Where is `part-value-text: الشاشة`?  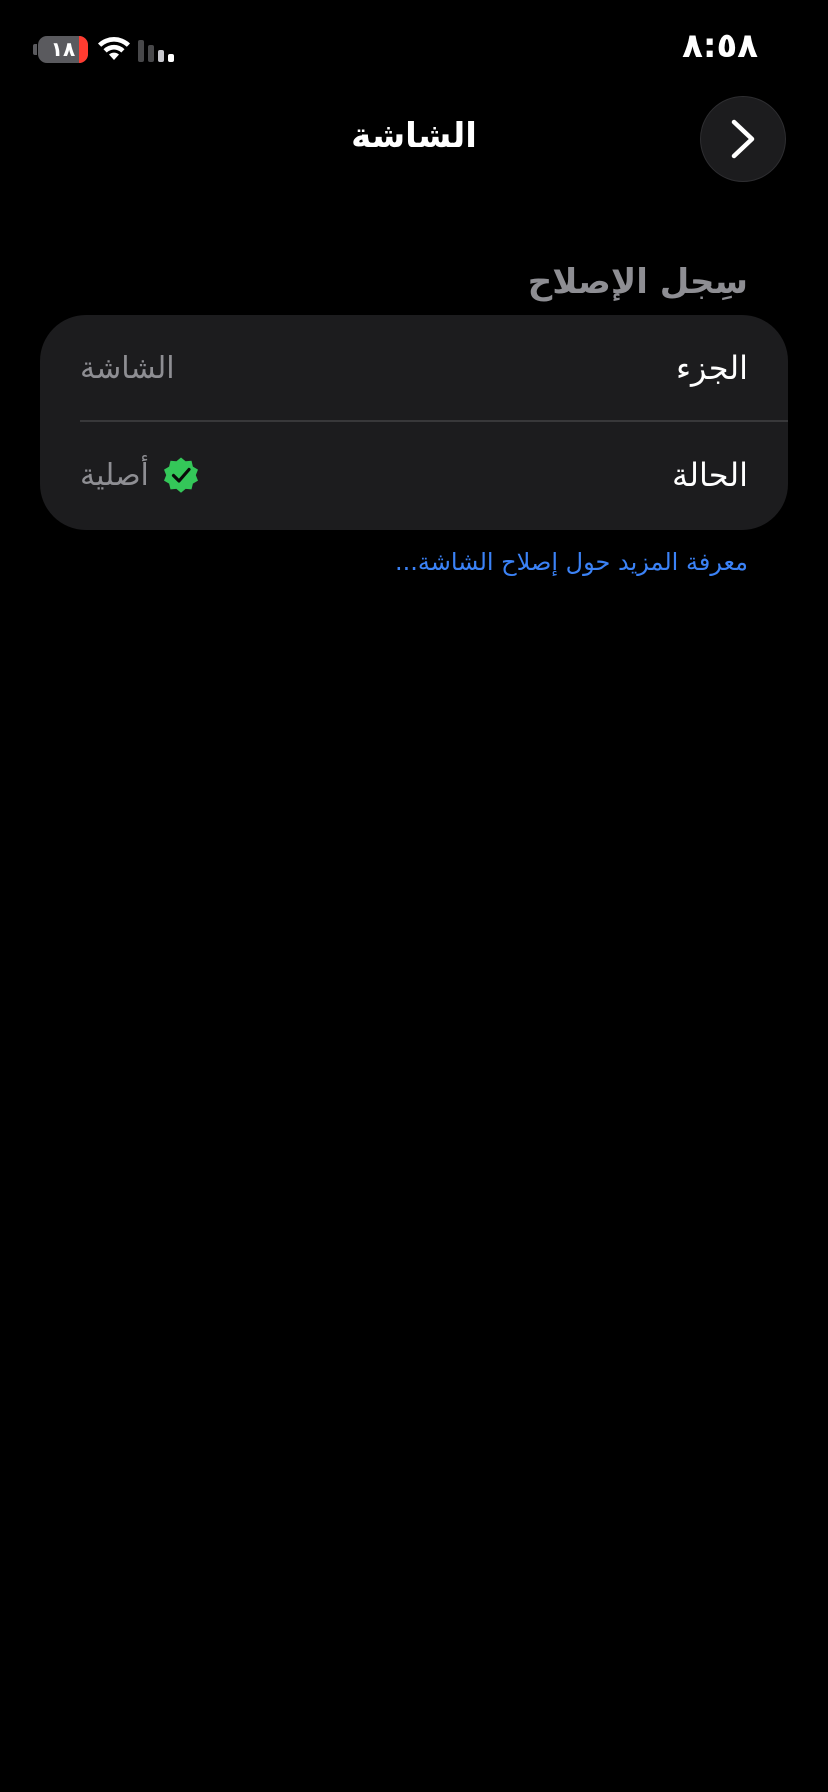 part-value-text: الشاشة is located at coordinates (127, 368).